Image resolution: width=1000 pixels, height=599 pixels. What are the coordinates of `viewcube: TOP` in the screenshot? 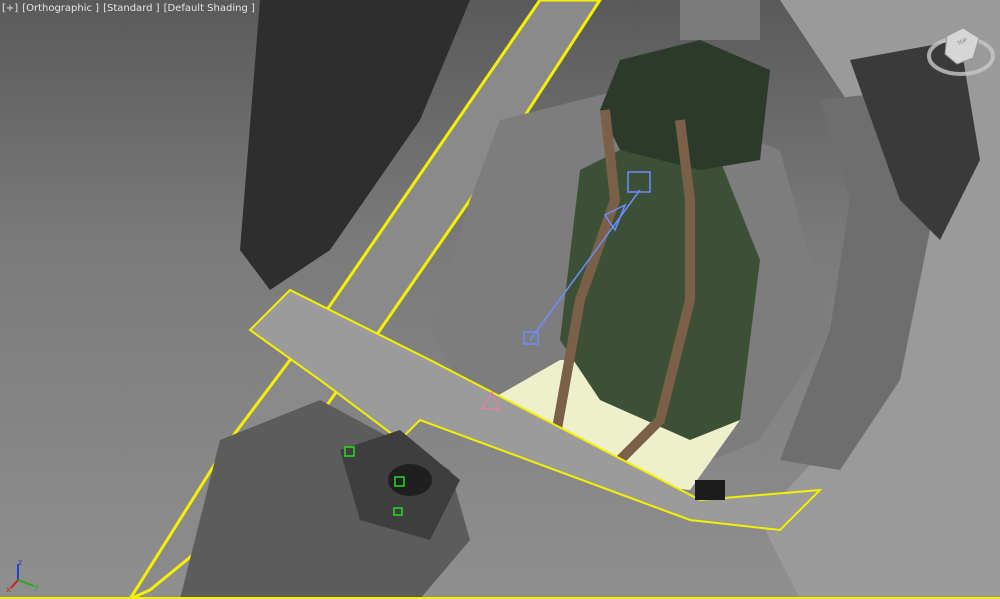 It's located at (961, 50).